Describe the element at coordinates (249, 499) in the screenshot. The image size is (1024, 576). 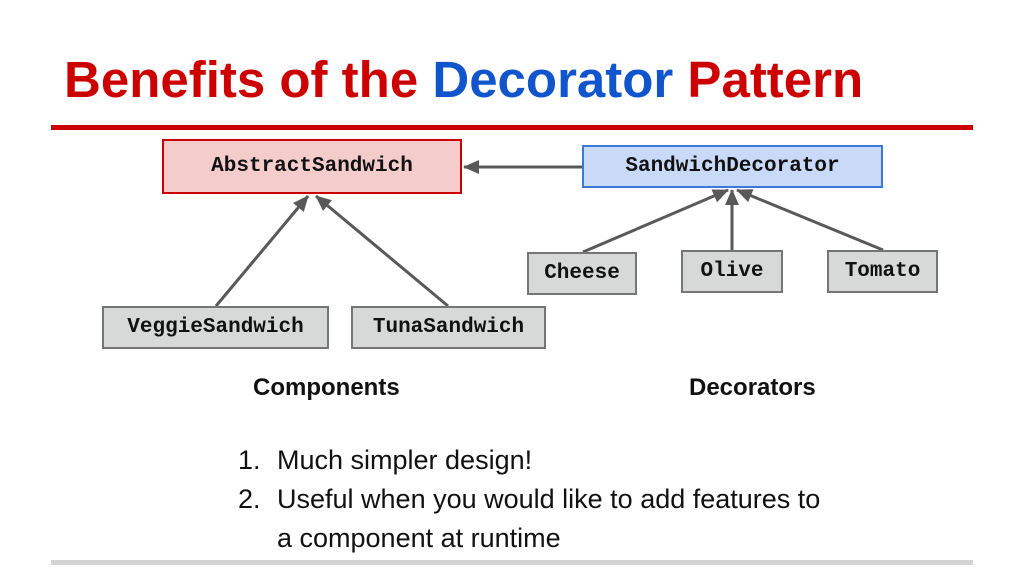
I see `list-item-number: 2.` at that location.